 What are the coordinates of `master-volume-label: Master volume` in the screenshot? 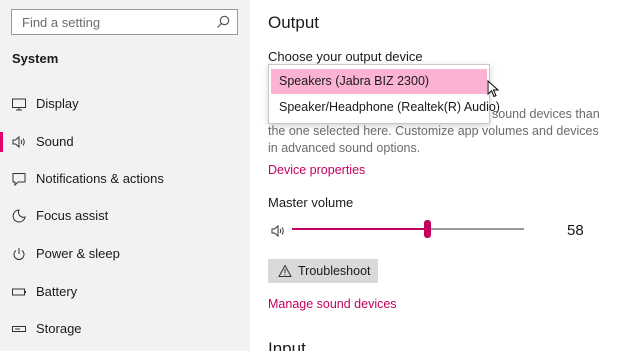 It's located at (311, 202).